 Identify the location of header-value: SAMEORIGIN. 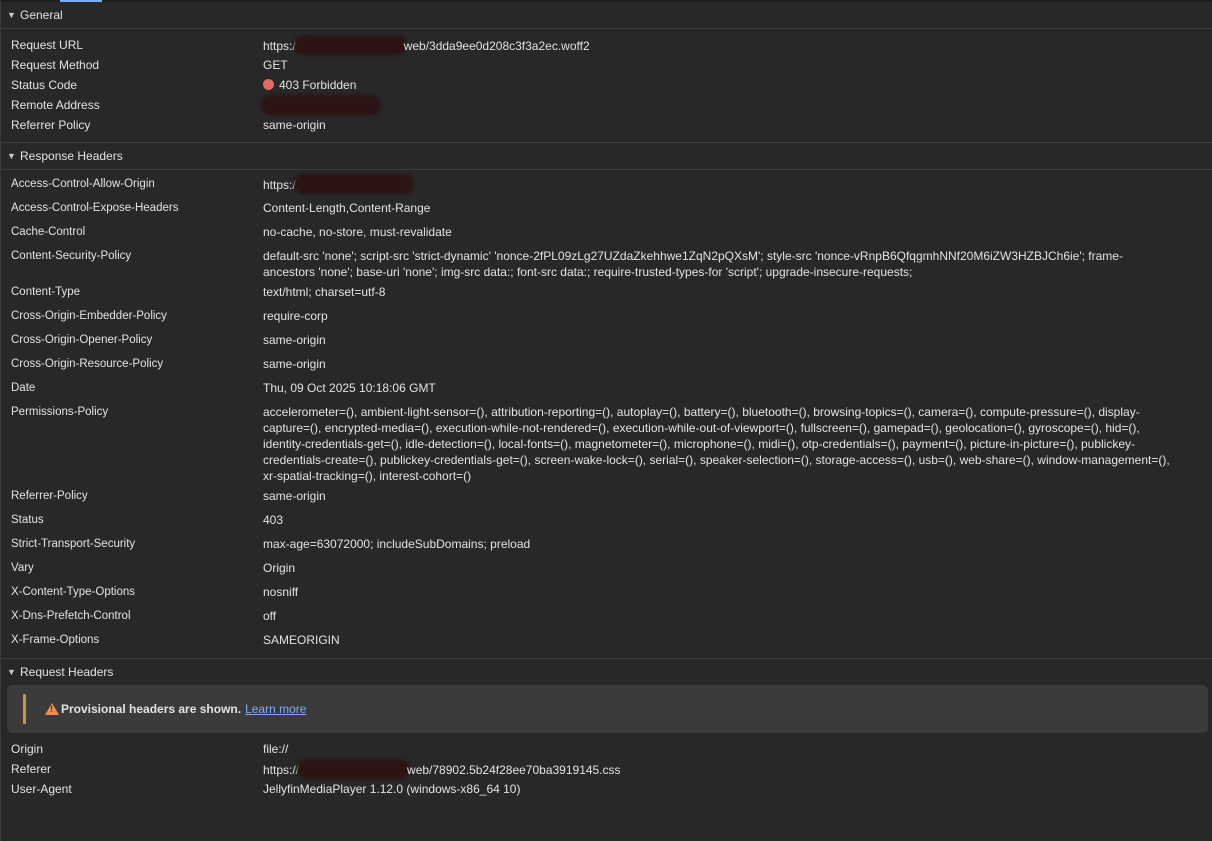
(737, 642).